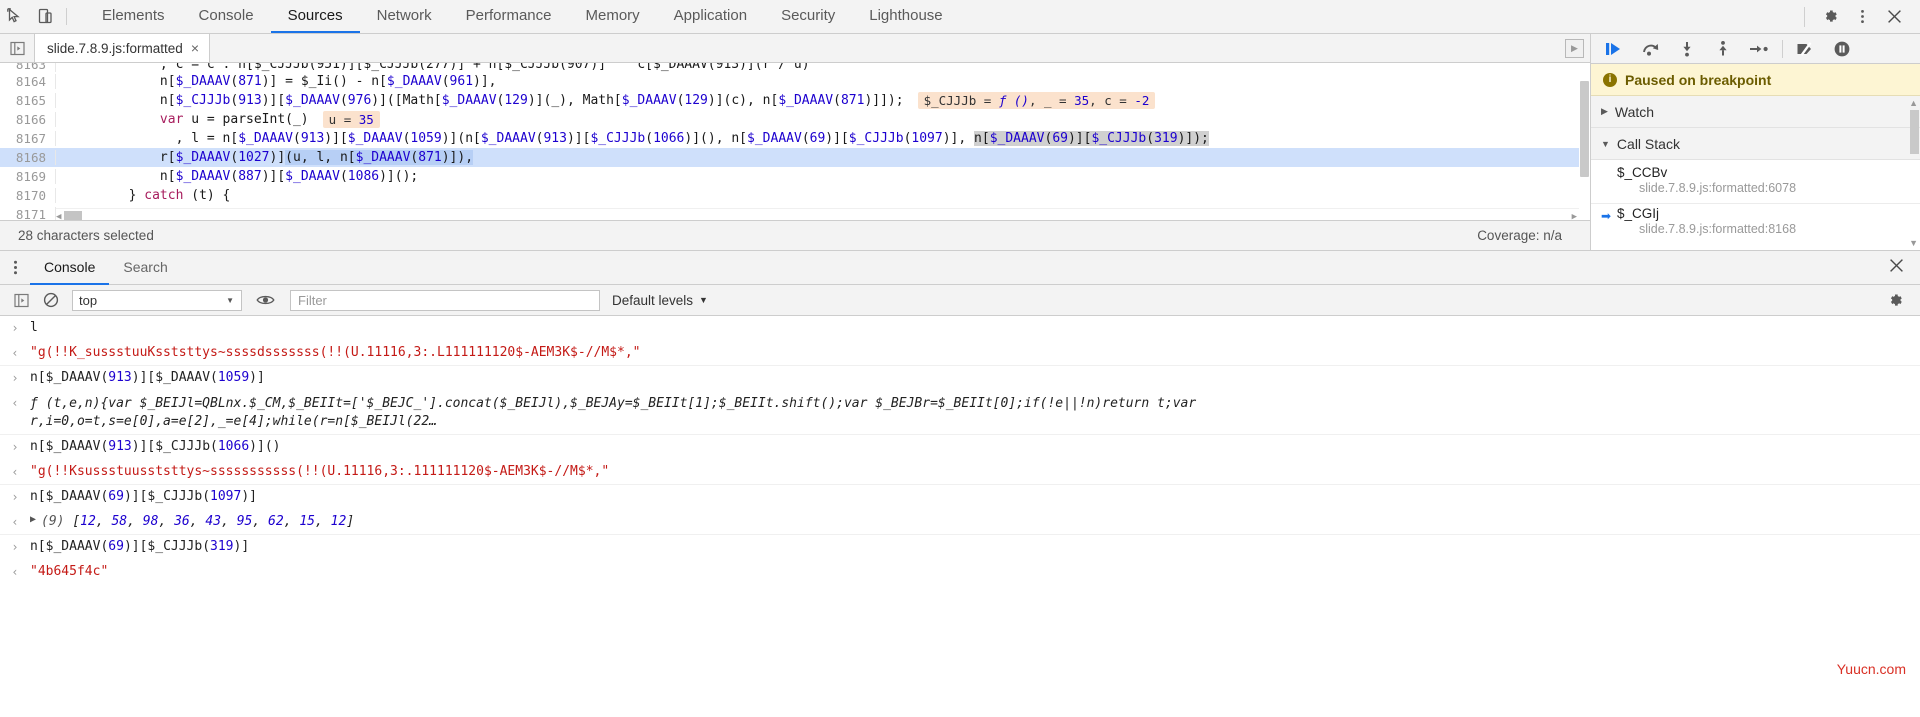  What do you see at coordinates (195, 48) in the screenshot?
I see `file-tab-close-icon: ×` at bounding box center [195, 48].